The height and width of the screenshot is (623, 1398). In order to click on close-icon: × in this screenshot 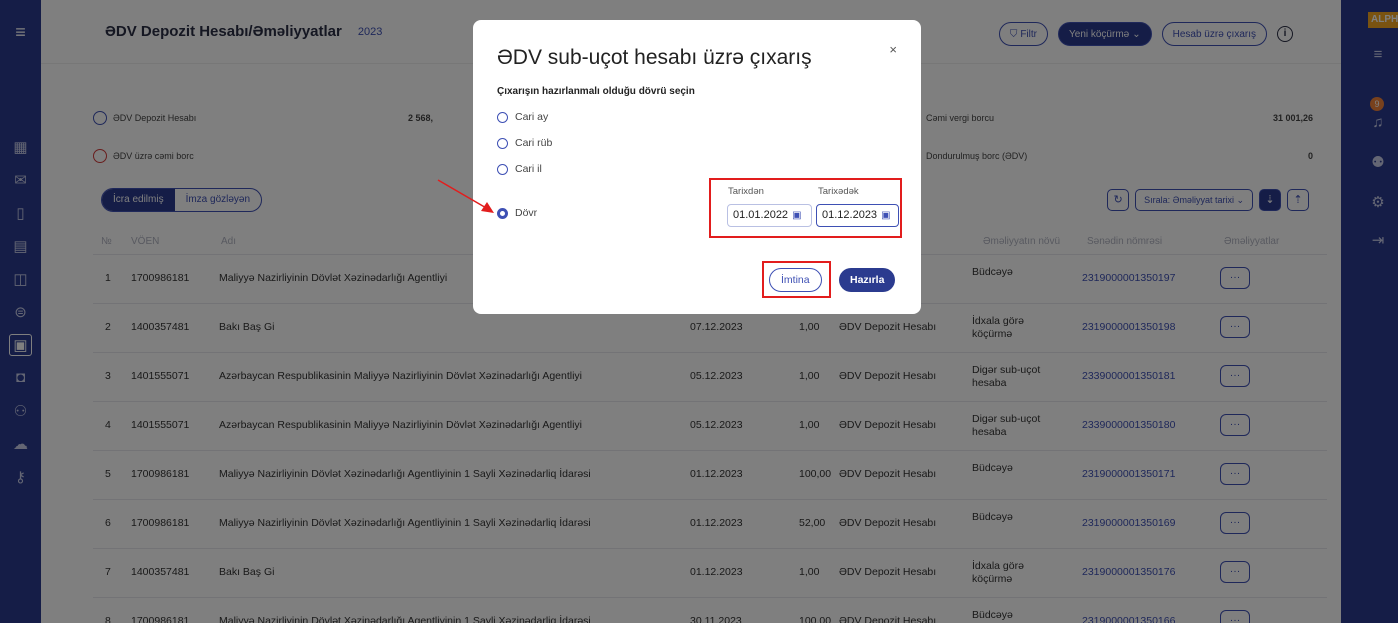, I will do `click(893, 49)`.